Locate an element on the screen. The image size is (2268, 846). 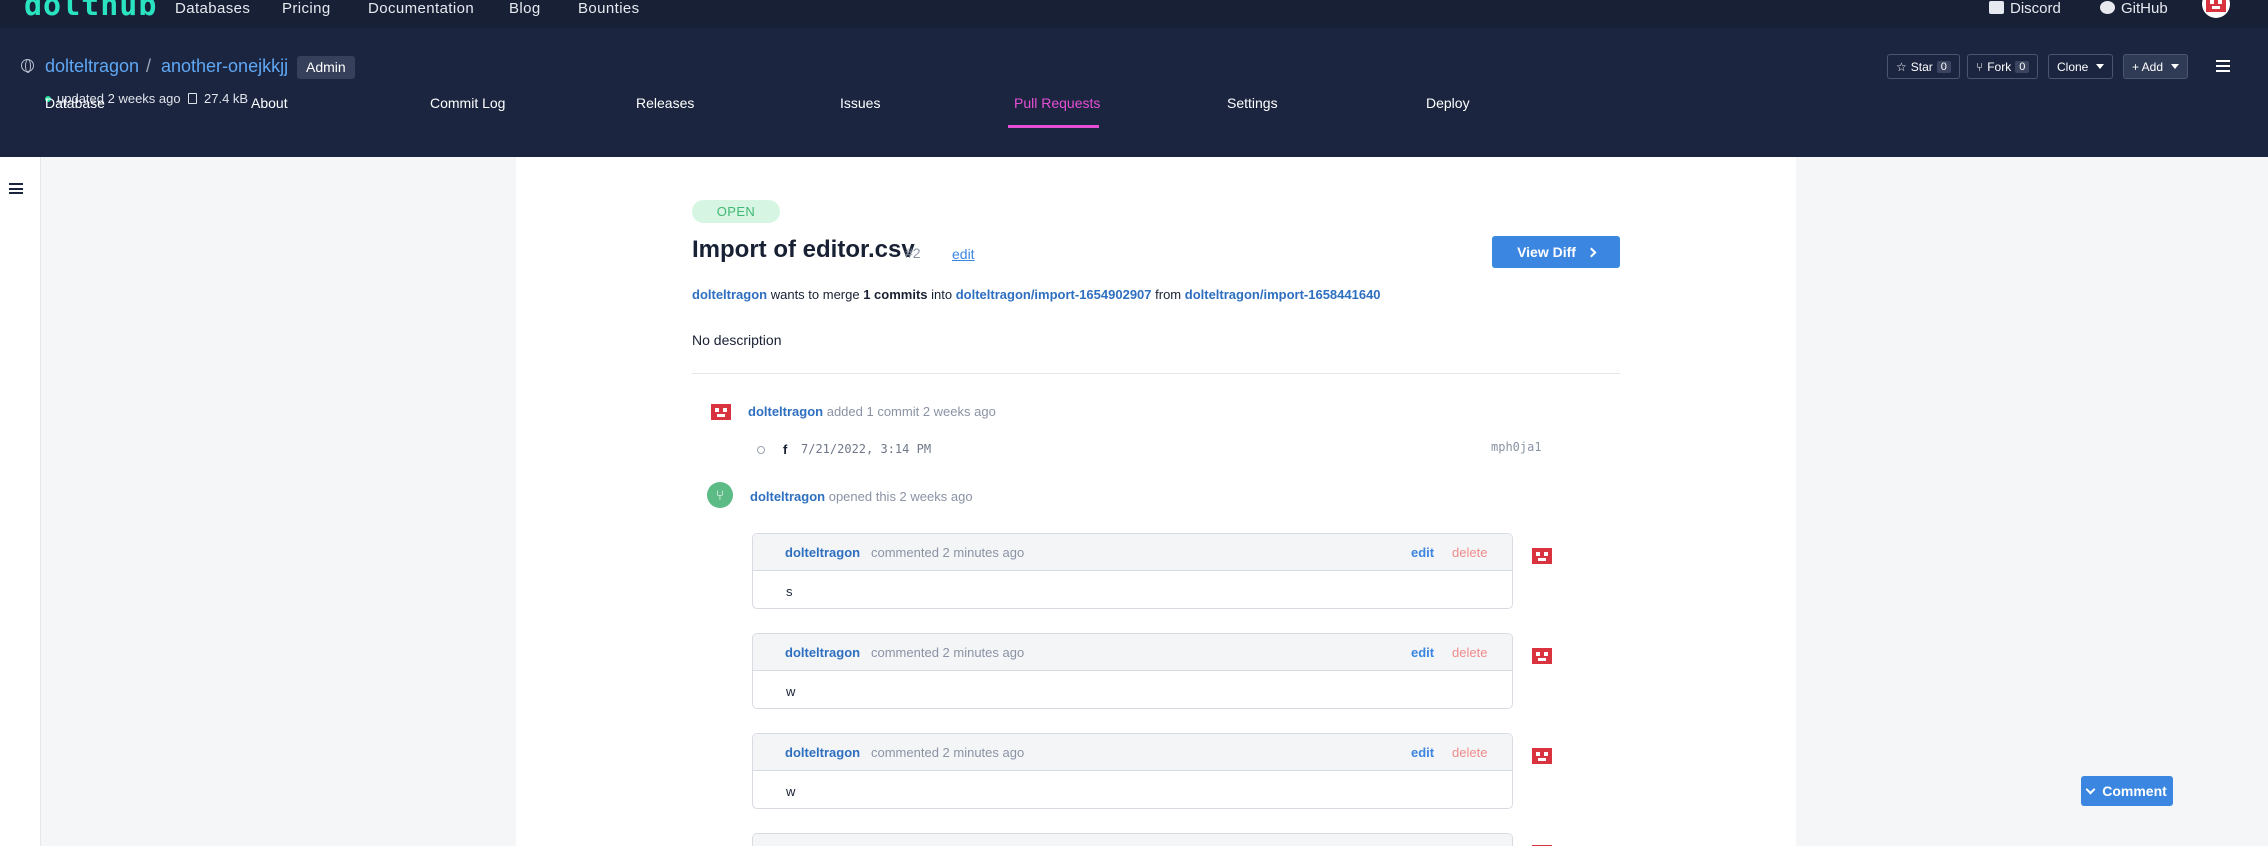
divider is located at coordinates (1156, 373).